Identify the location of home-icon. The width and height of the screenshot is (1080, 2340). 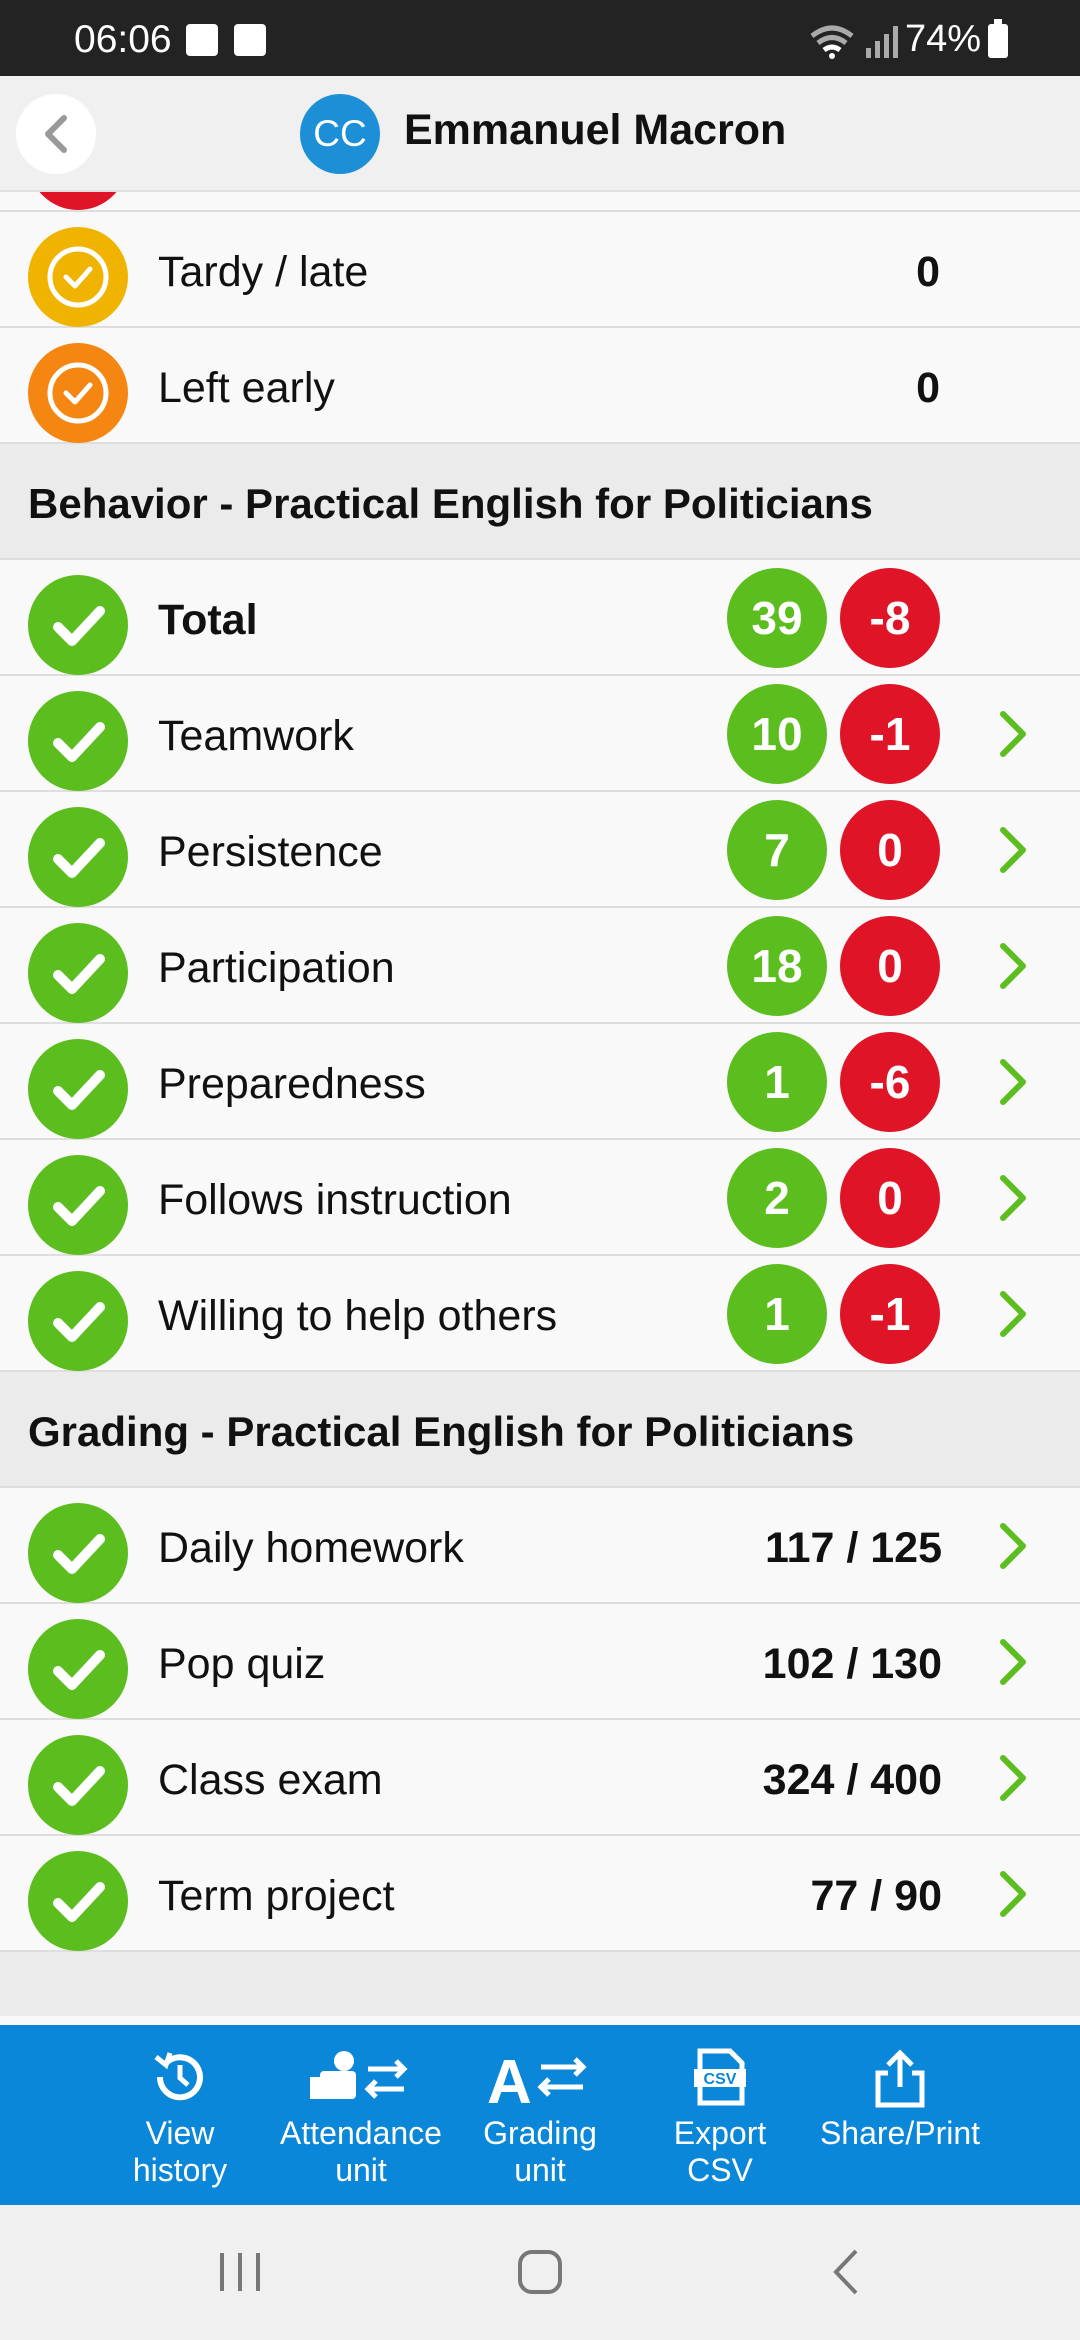
(540, 2272).